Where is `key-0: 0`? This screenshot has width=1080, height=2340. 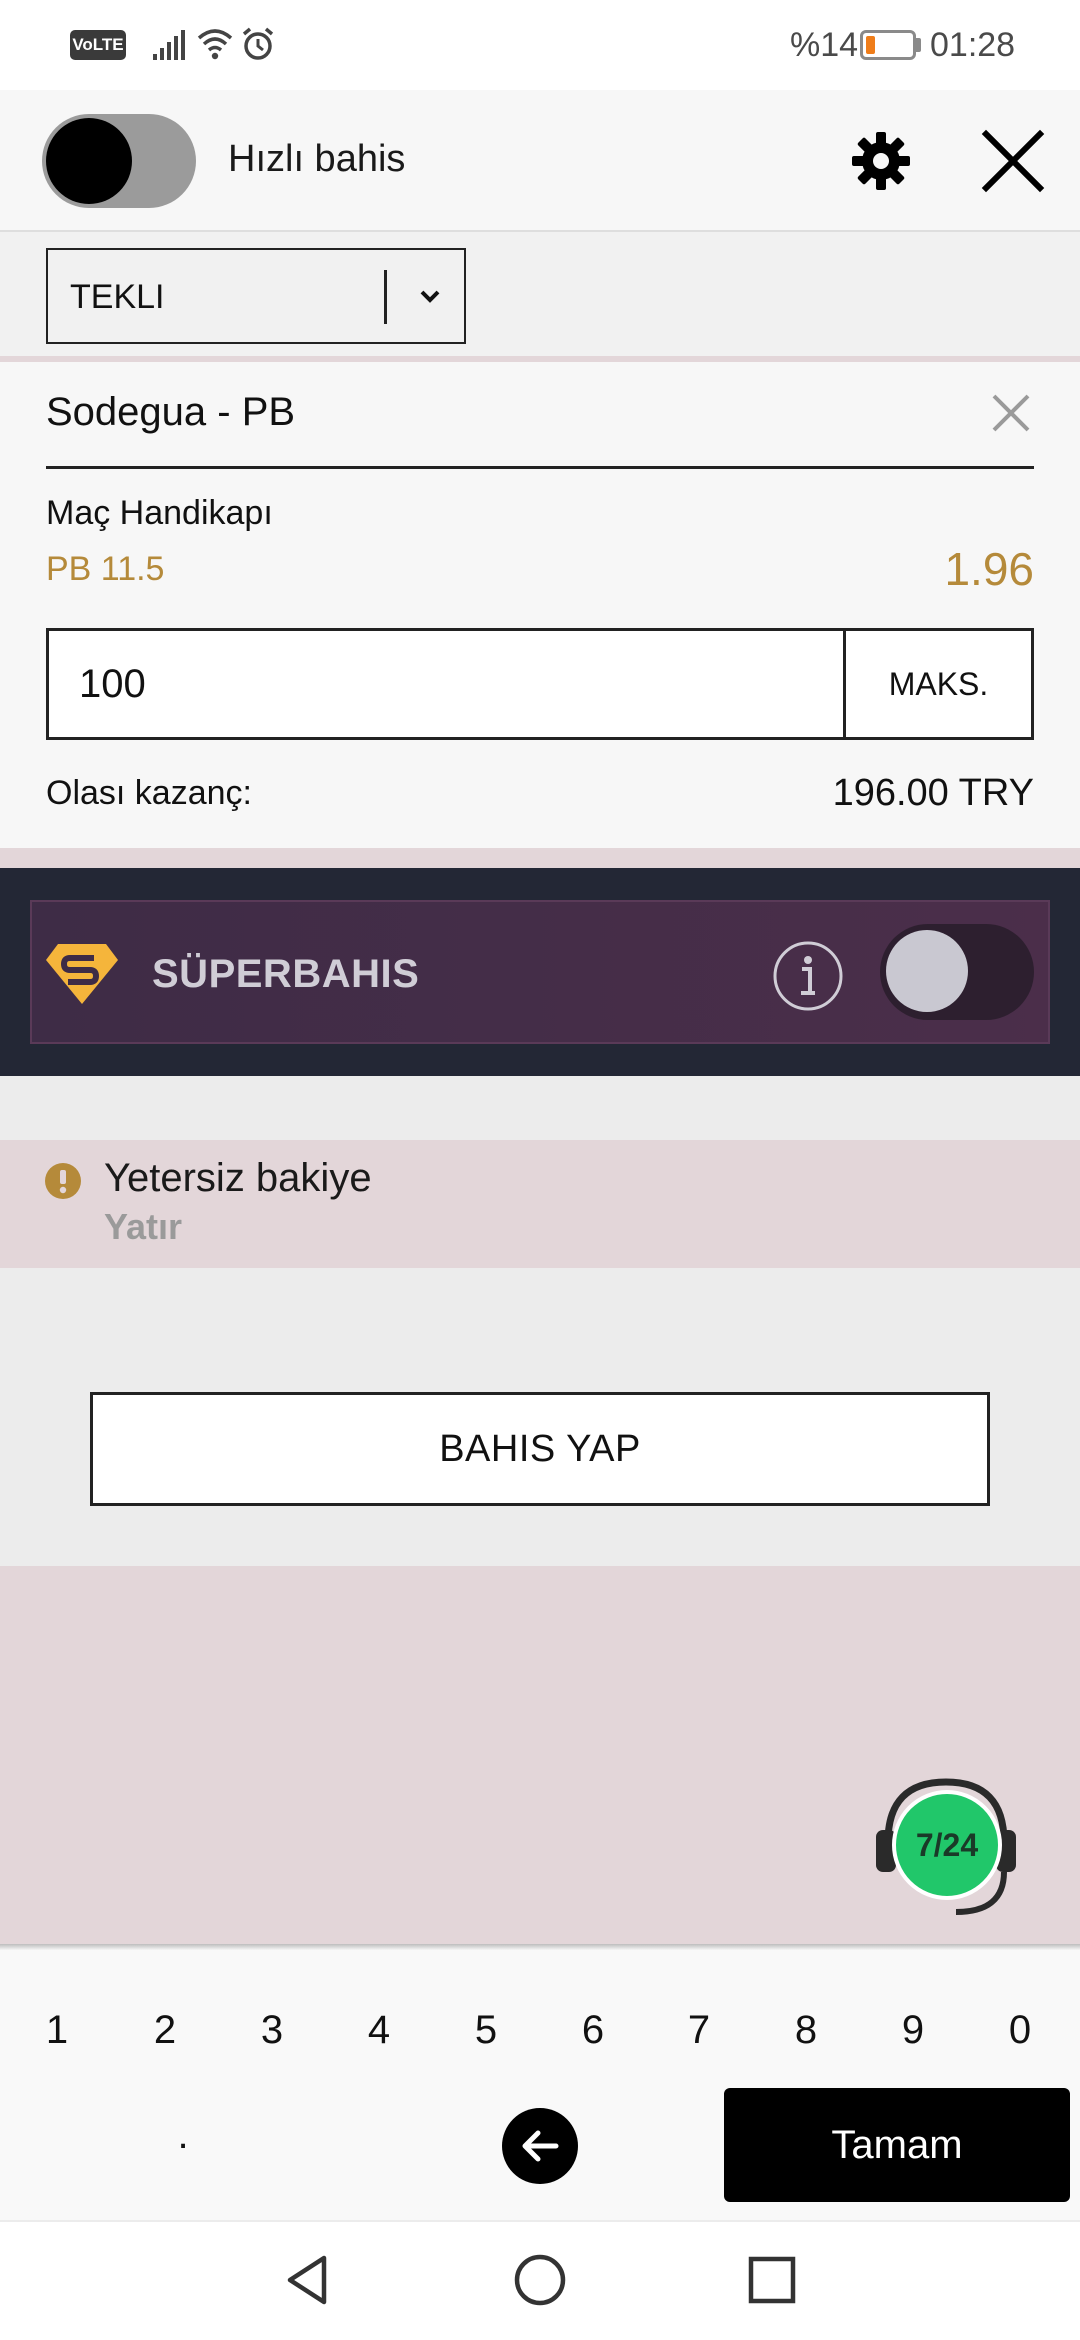
key-0: 0 is located at coordinates (1020, 2030).